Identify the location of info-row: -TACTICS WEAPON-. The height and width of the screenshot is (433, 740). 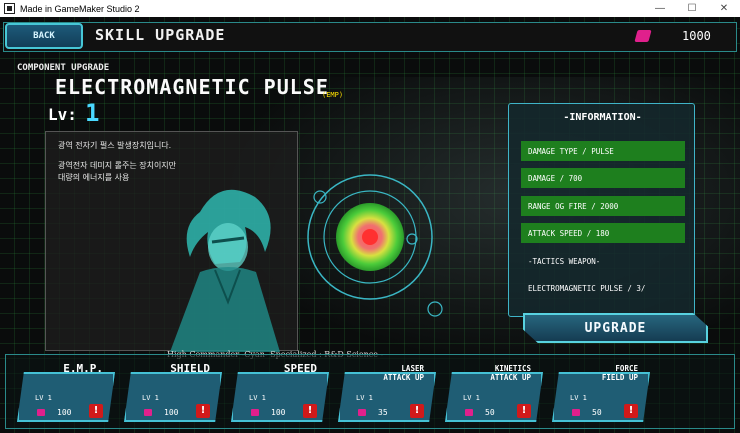
(564, 261).